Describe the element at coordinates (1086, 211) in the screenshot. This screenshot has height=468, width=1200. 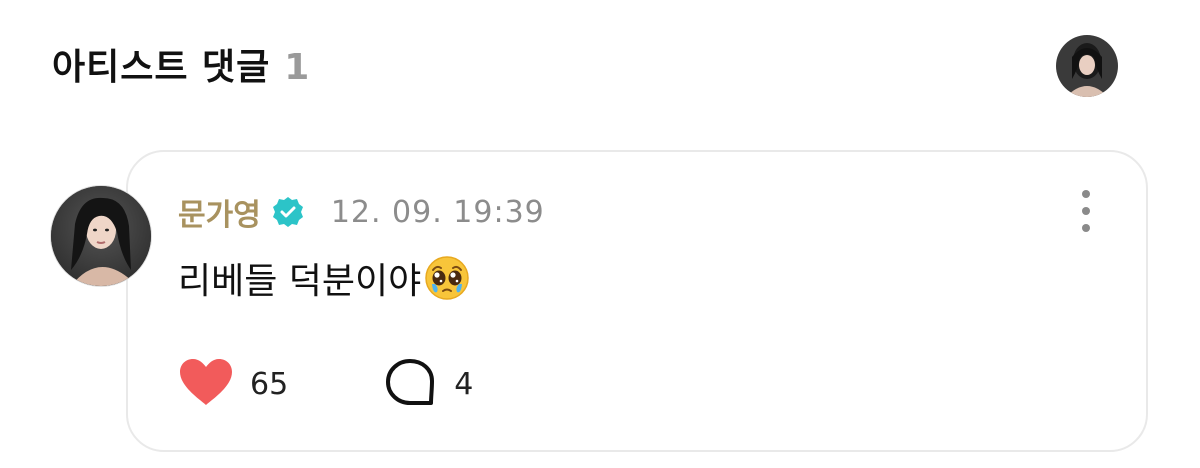
I see `more-options-button` at that location.